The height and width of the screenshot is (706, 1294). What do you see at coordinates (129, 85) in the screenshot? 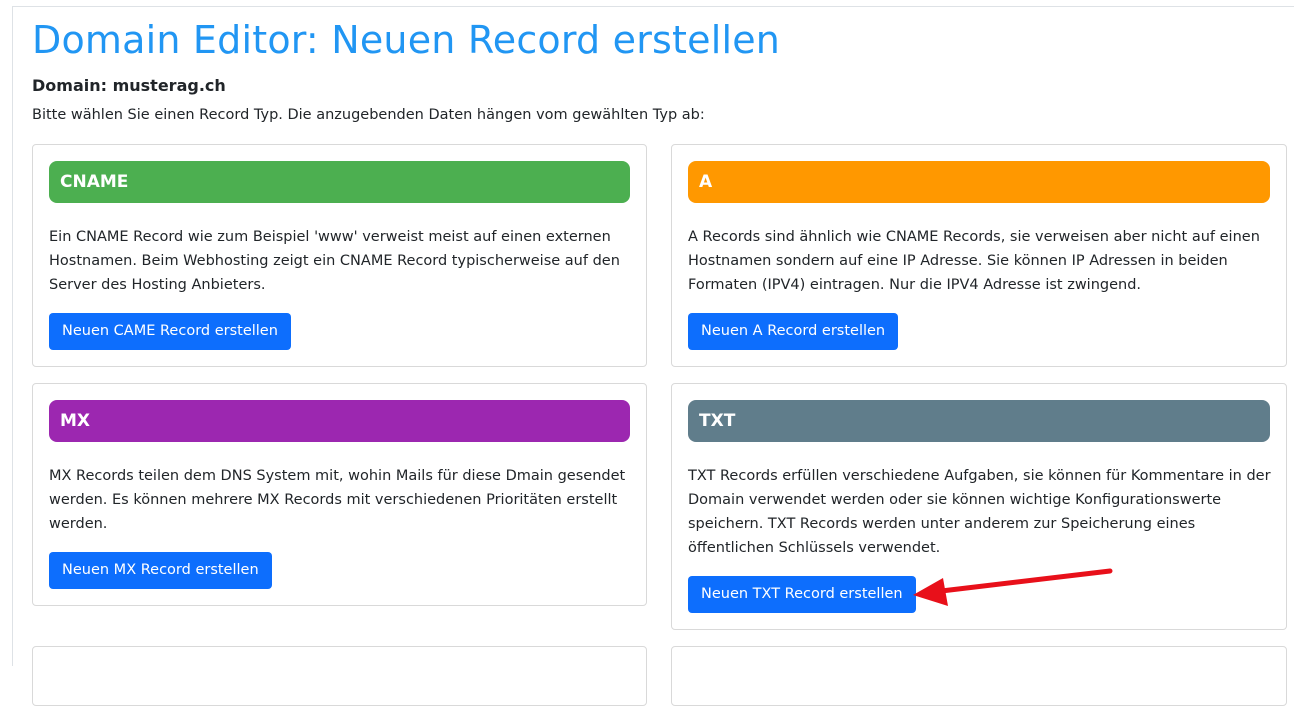
I see `domain-label: Domain: musterag.ch` at bounding box center [129, 85].